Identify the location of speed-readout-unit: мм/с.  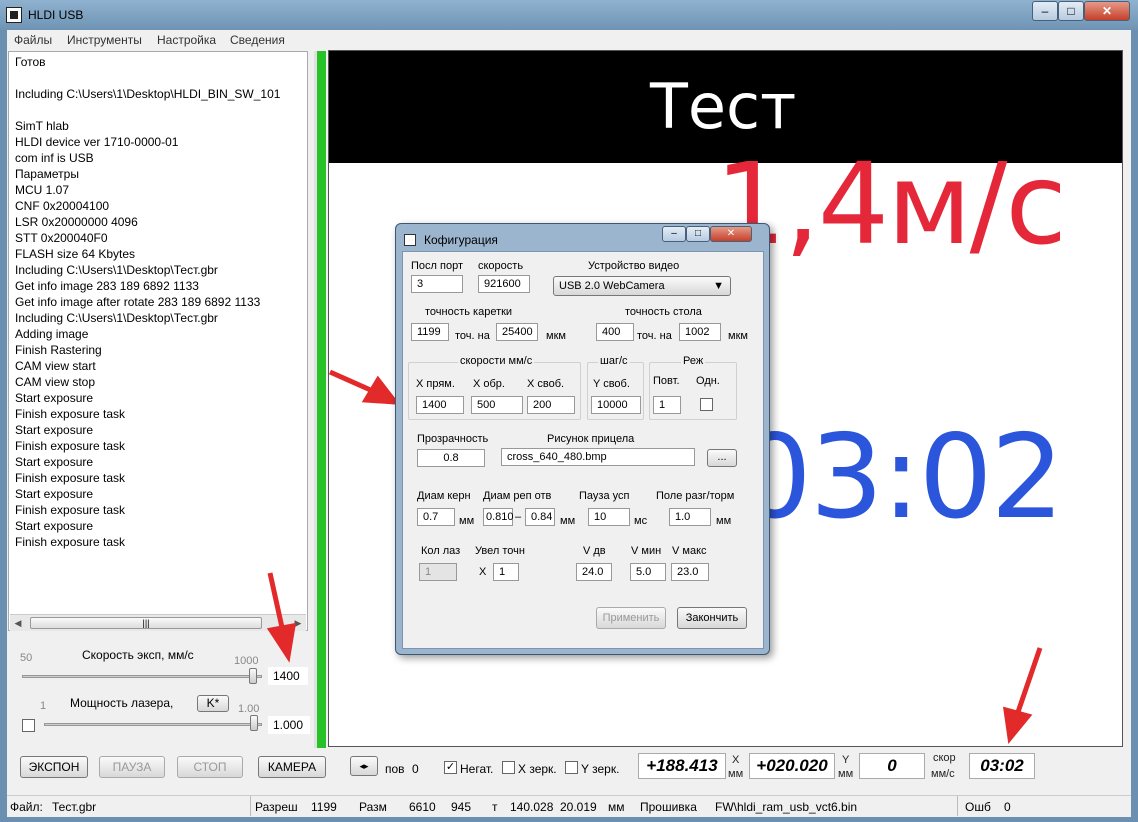
(943, 774).